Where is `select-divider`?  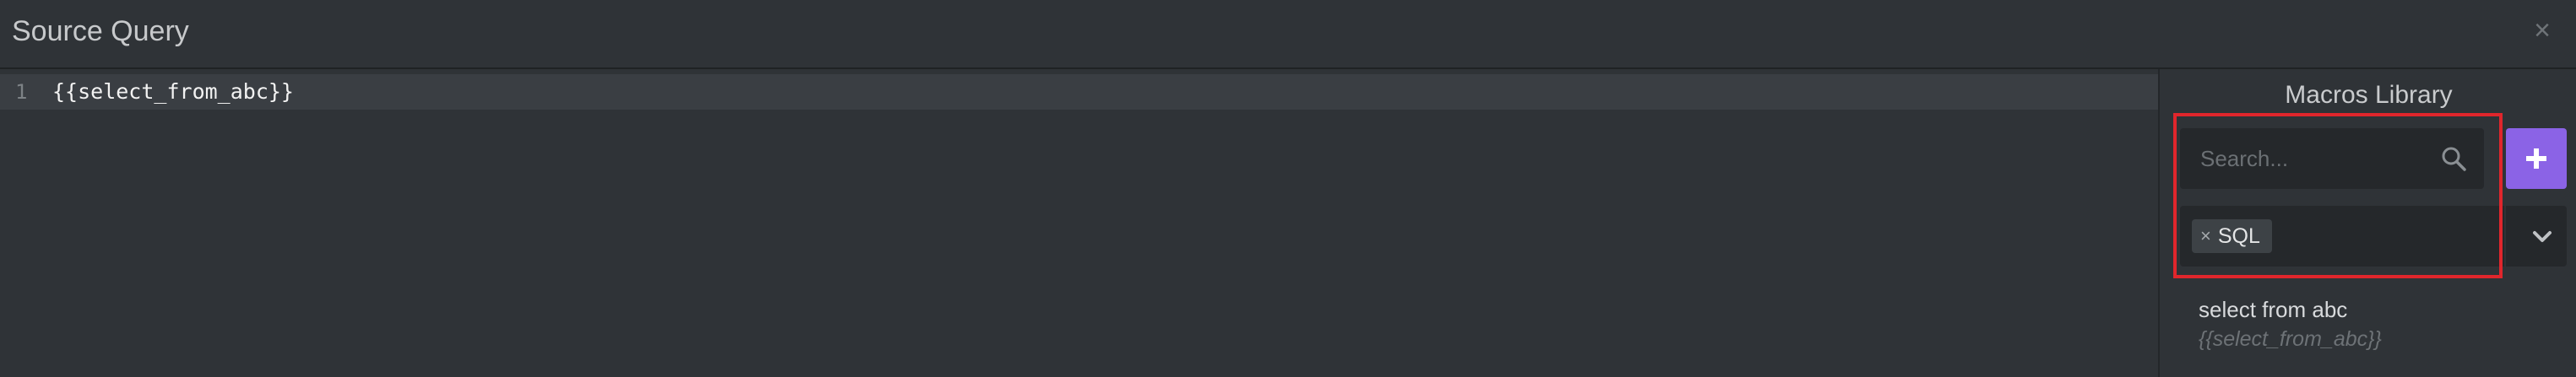
select-divider is located at coordinates (2505, 236).